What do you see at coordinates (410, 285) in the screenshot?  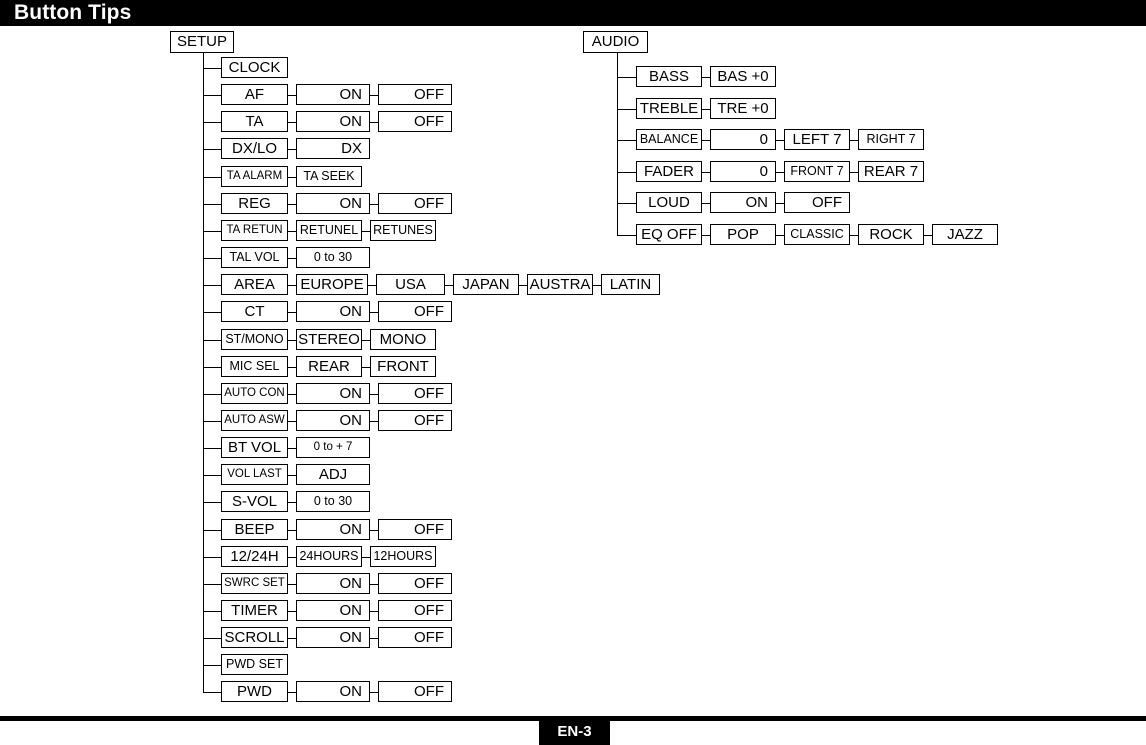 I see `tree-node-option: USA` at bounding box center [410, 285].